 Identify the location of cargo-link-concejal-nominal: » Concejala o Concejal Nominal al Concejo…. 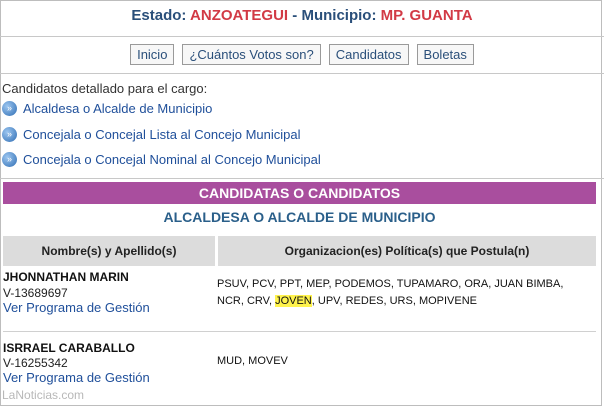
(161, 161).